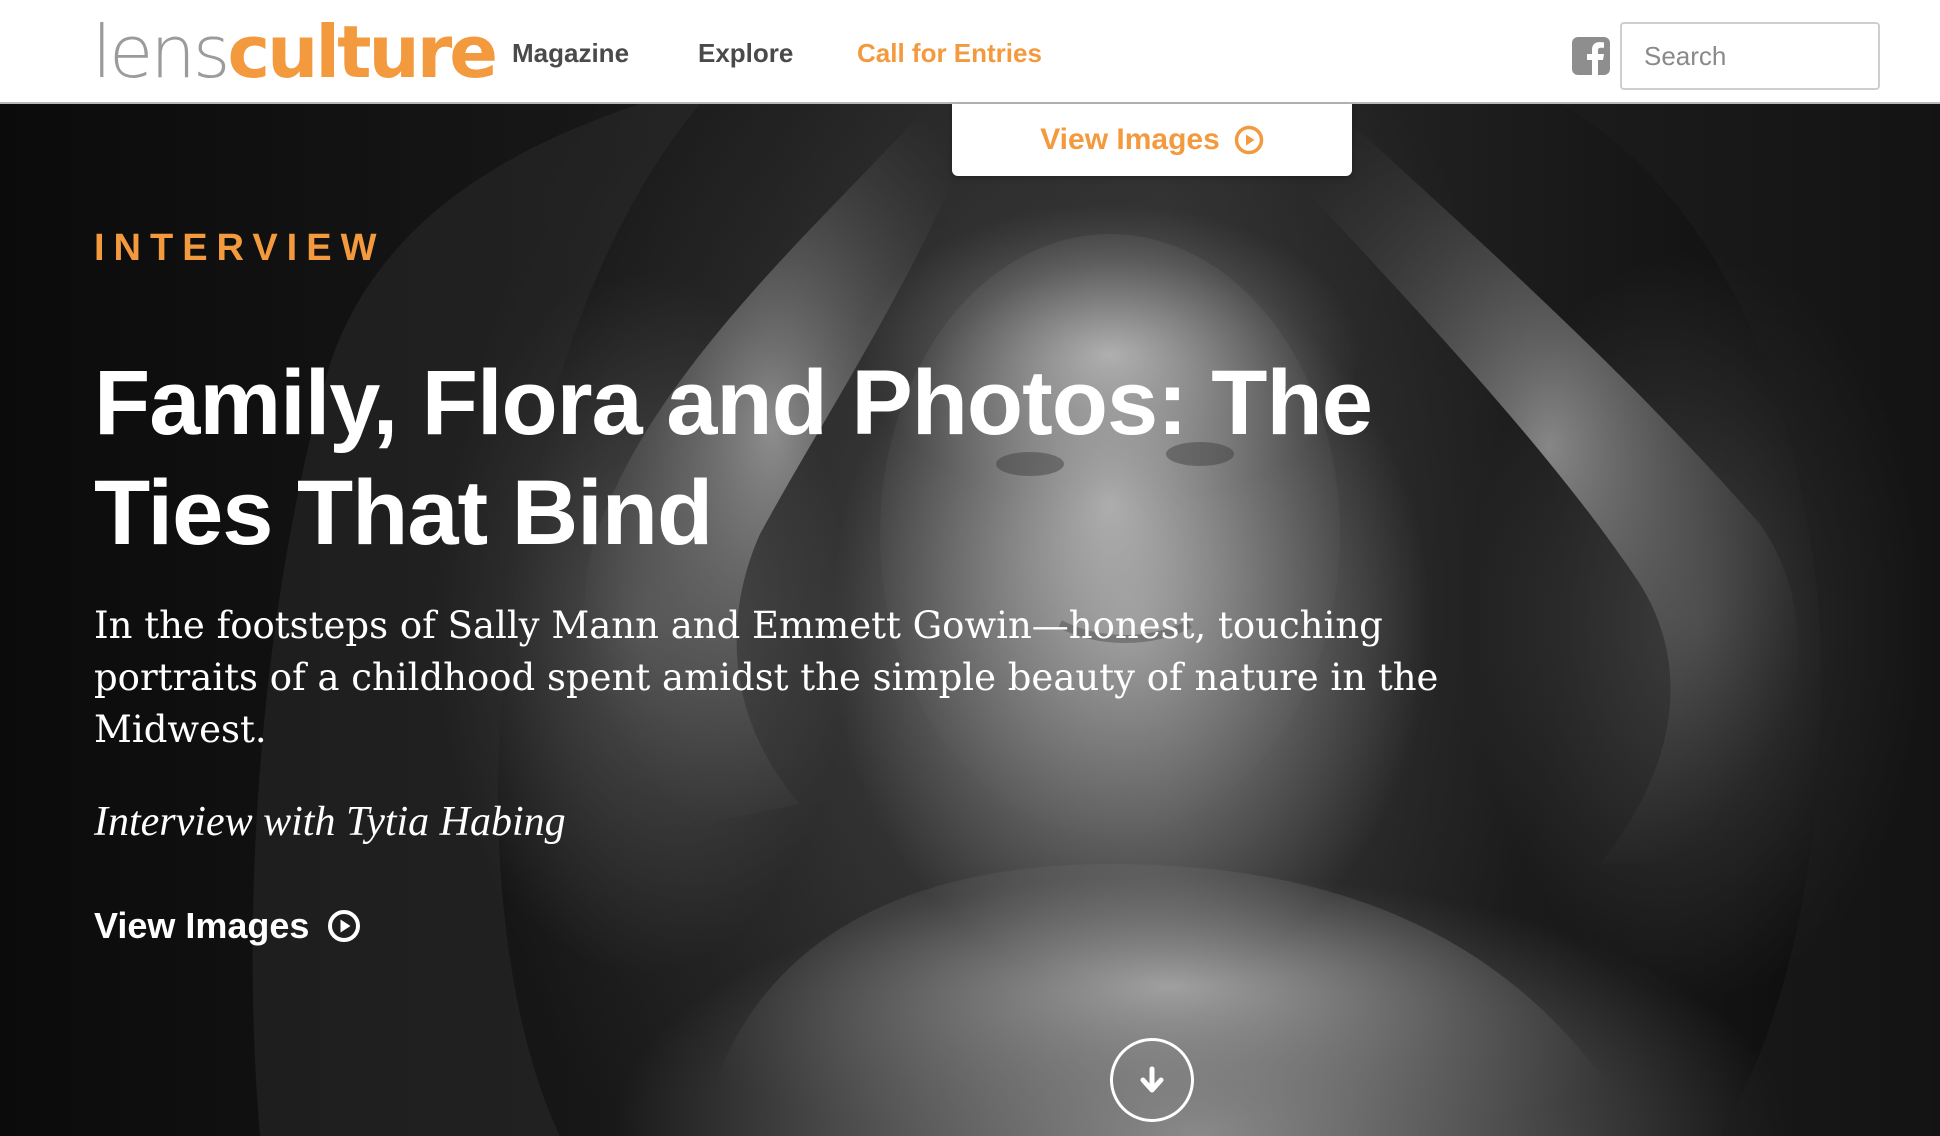 Image resolution: width=1940 pixels, height=1136 pixels. What do you see at coordinates (1130, 139) in the screenshot?
I see `view-images-tab-label: View Images` at bounding box center [1130, 139].